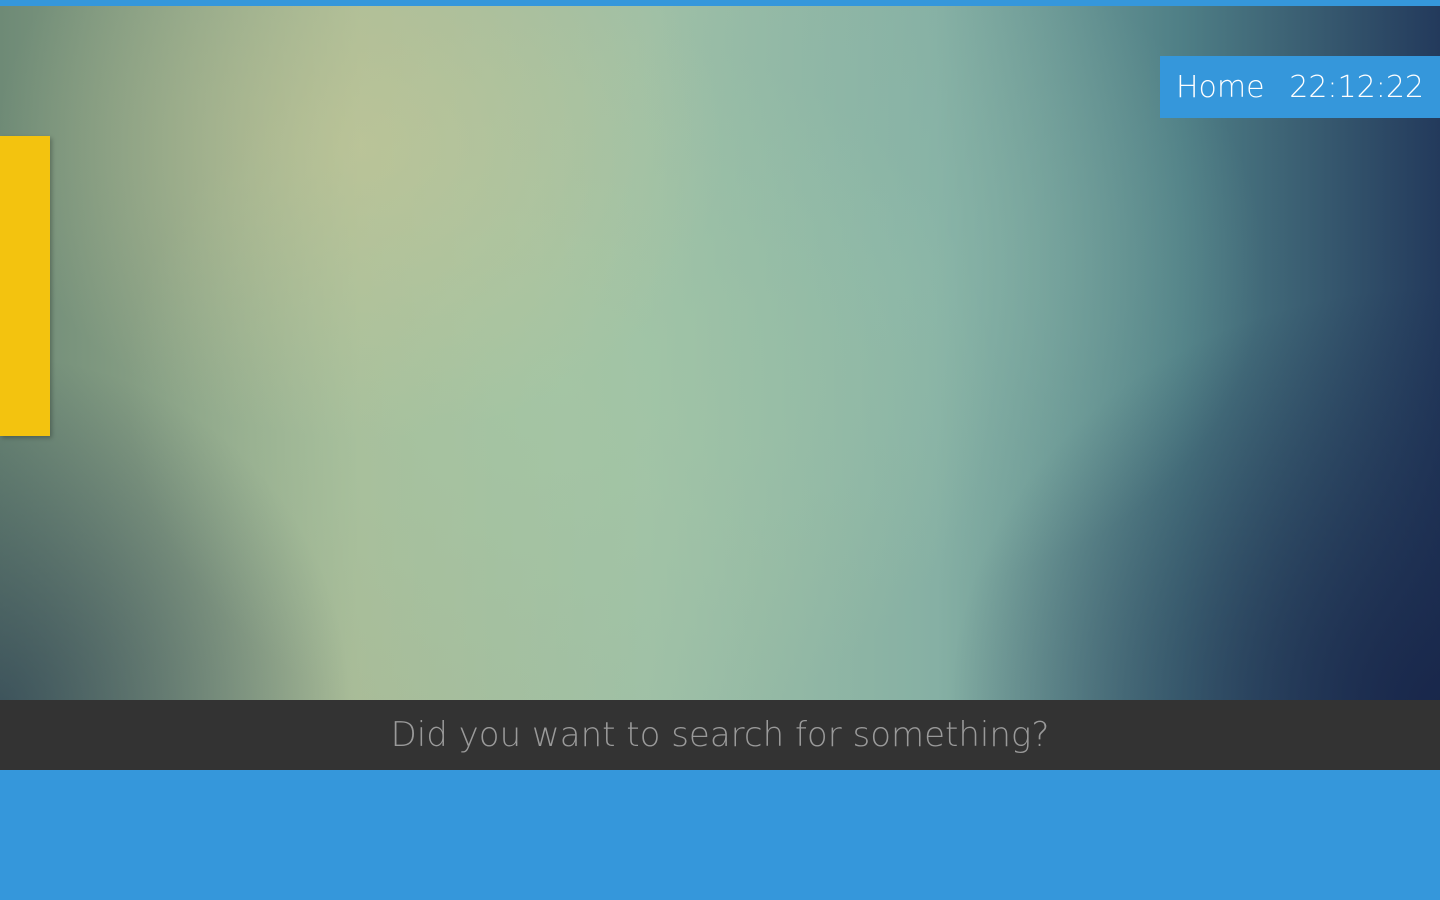  What do you see at coordinates (1356, 87) in the screenshot?
I see `clock: 22:12:22` at bounding box center [1356, 87].